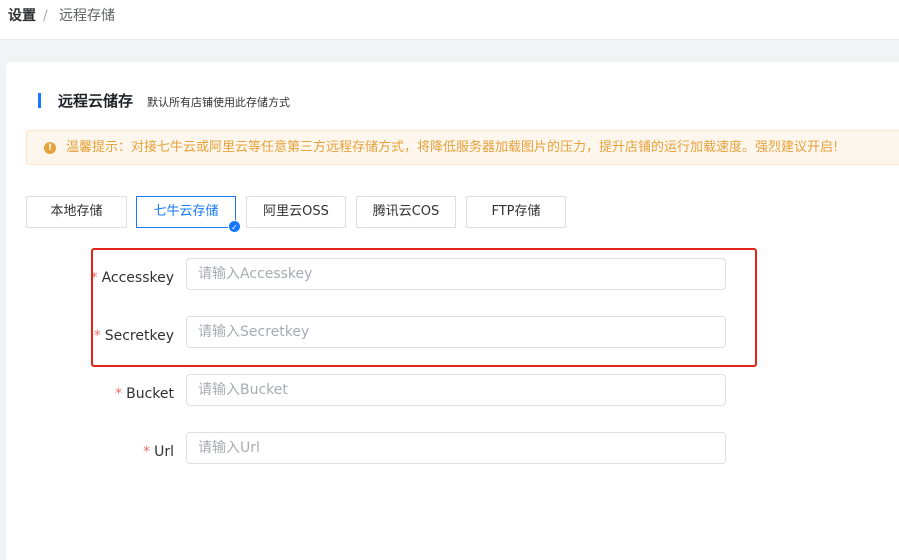 The image size is (899, 560). I want to click on section-subtitle: 默认所有店铺使用此存储方式, so click(218, 102).